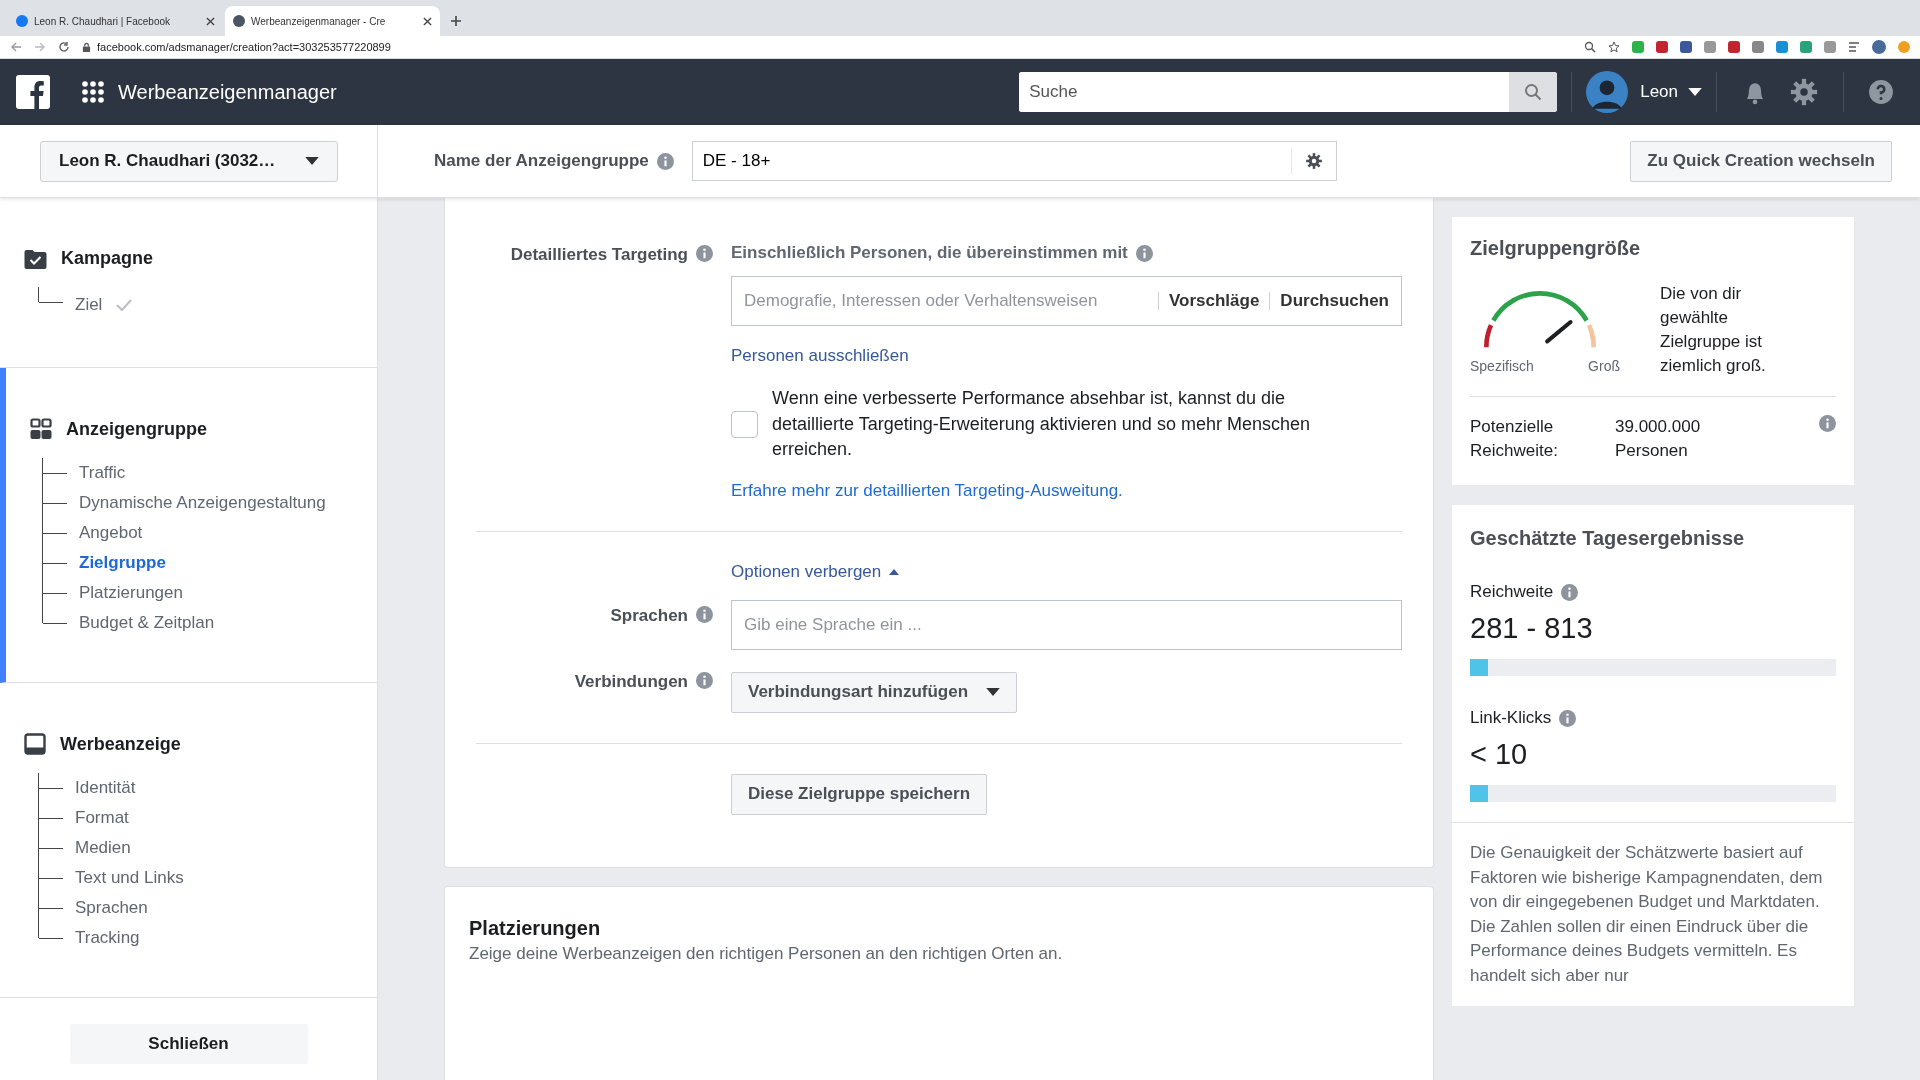 The image size is (1920, 1080). Describe the element at coordinates (129, 878) in the screenshot. I see `nav-item: Text und Links` at that location.